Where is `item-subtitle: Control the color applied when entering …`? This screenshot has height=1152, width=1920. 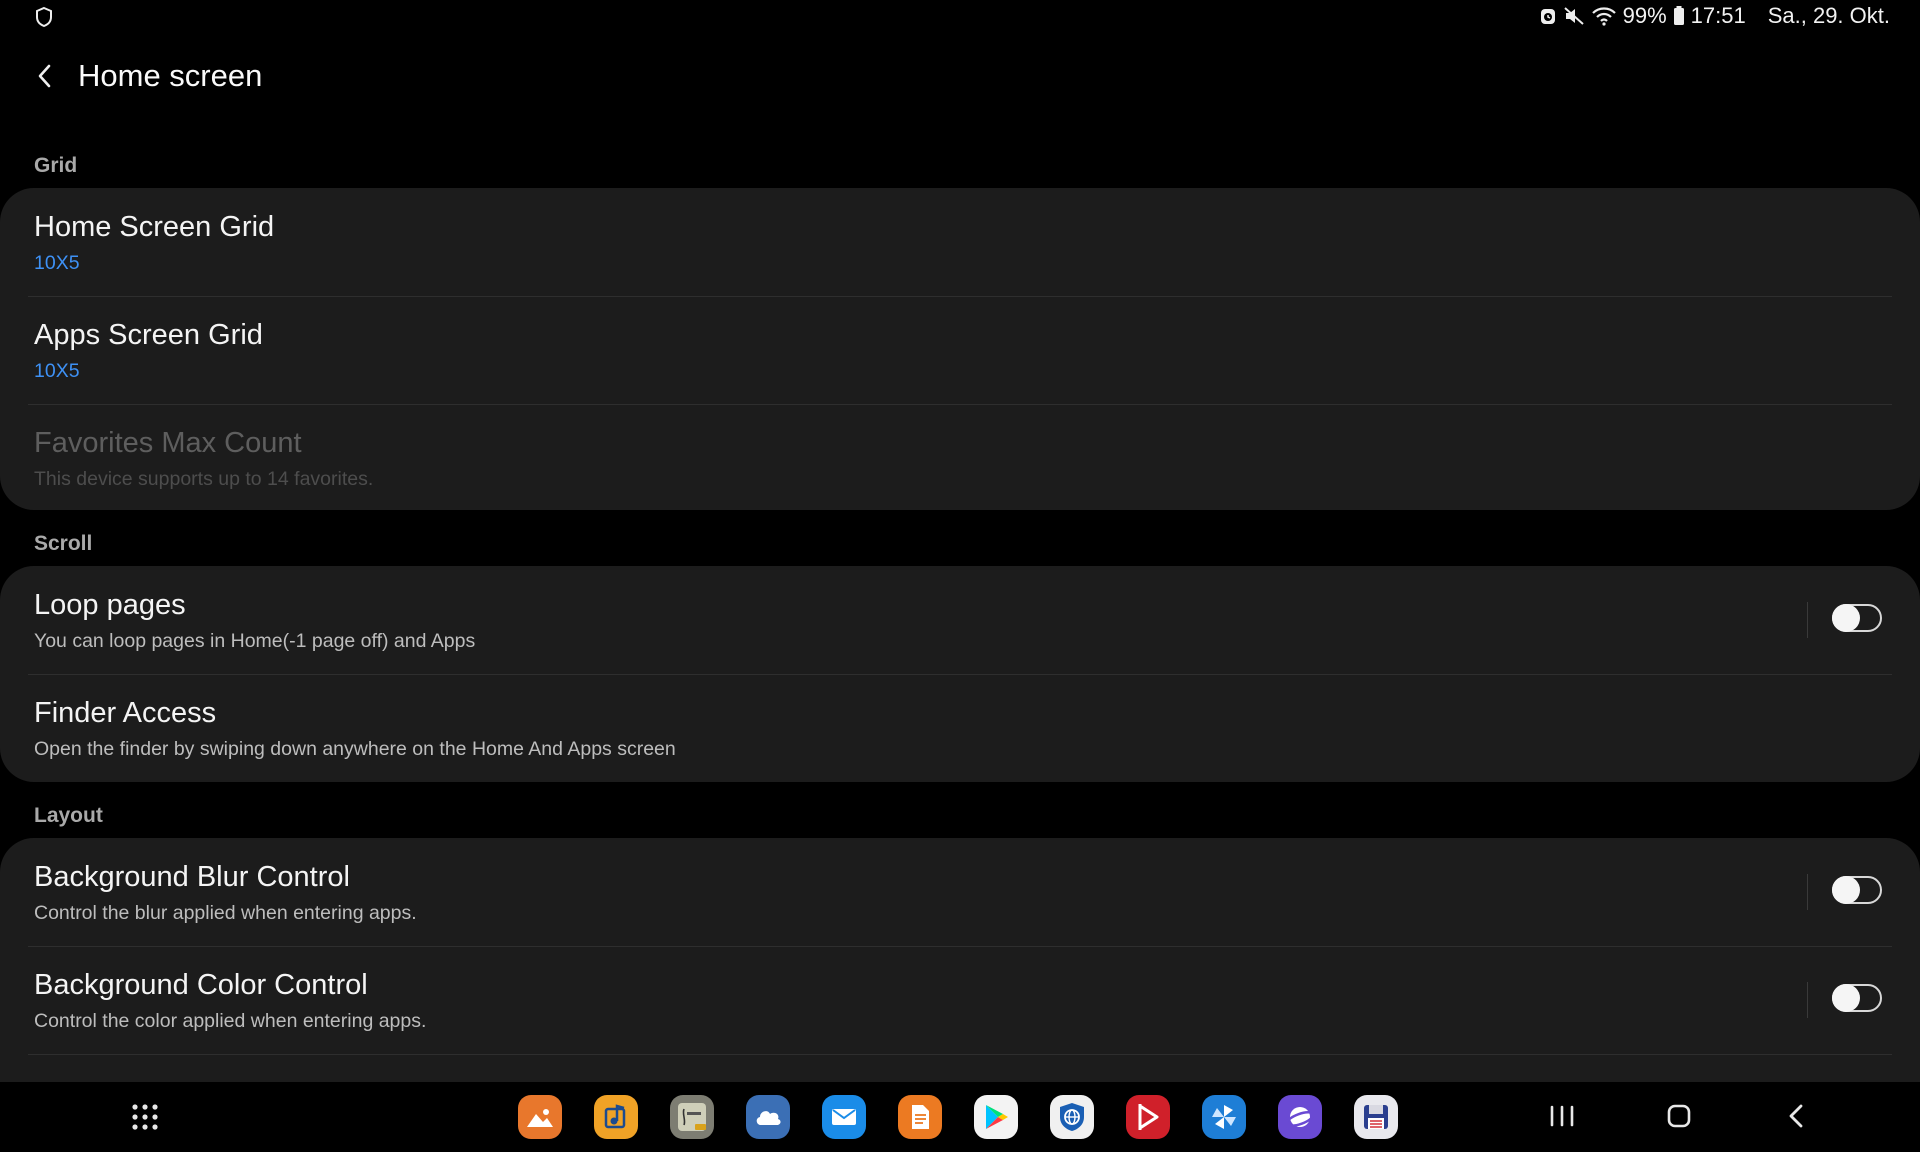 item-subtitle: Control the color applied when entering … is located at coordinates (230, 1021).